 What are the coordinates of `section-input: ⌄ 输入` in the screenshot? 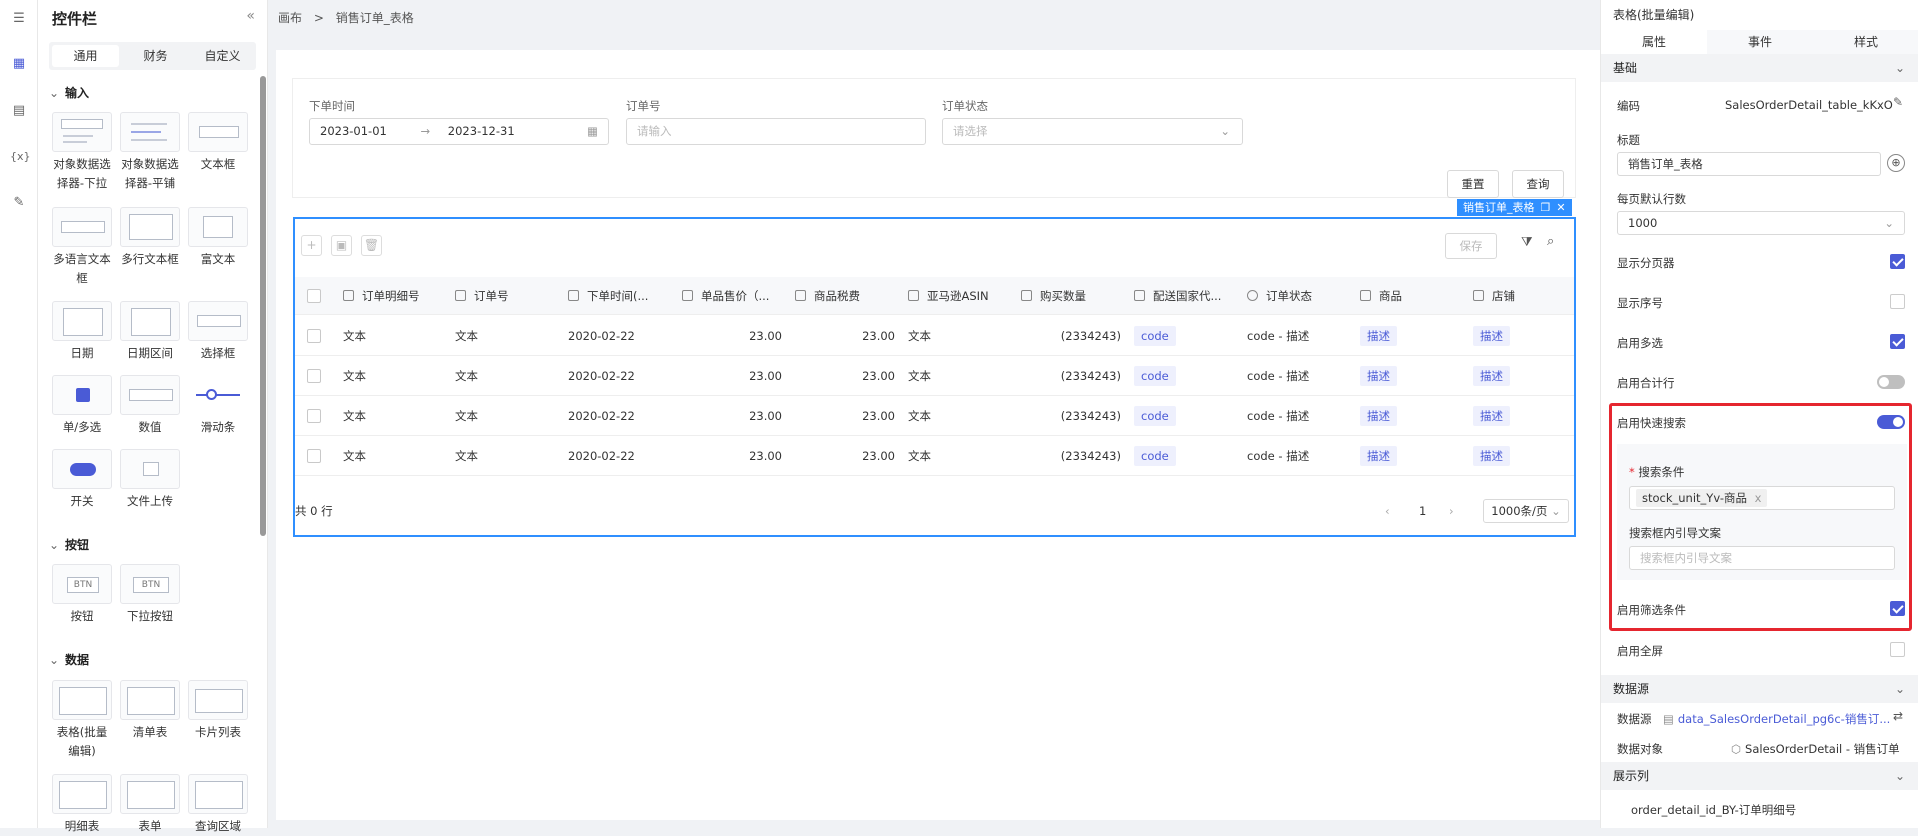 It's located at (69, 92).